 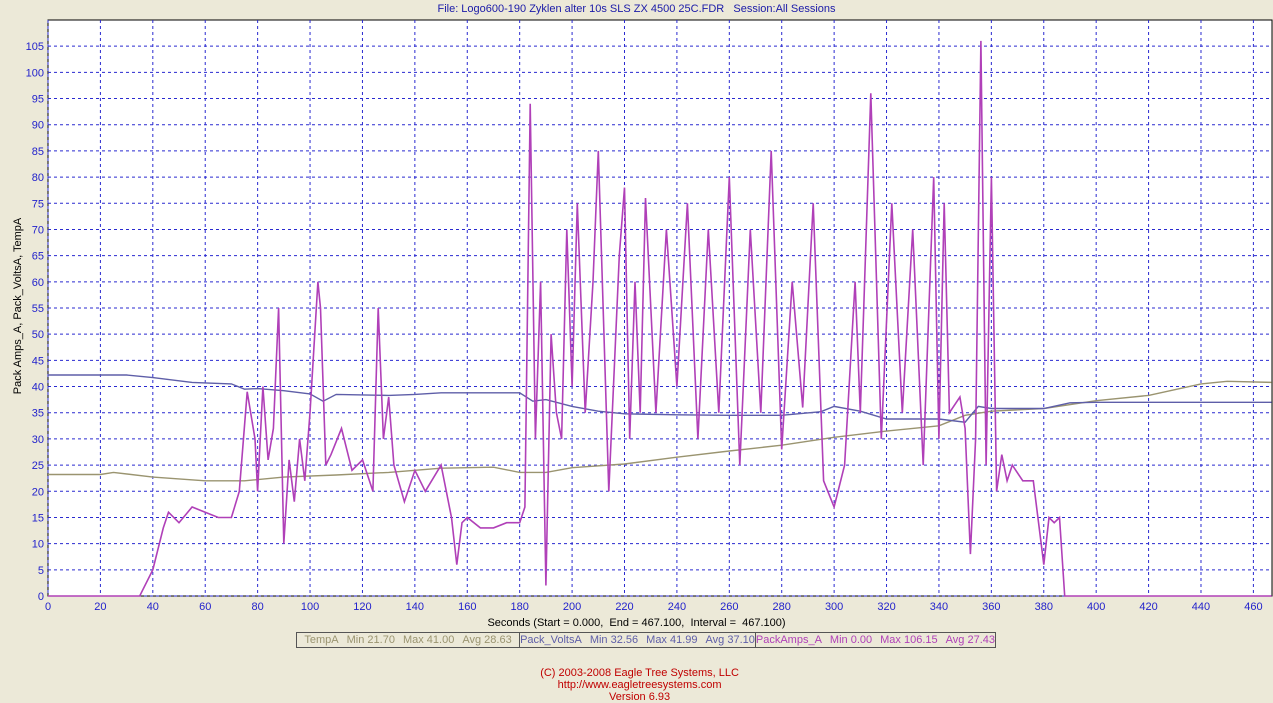 What do you see at coordinates (18, 306) in the screenshot?
I see `y-axis-label: Pack Amps_A, Pack_VoltsA, TempA` at bounding box center [18, 306].